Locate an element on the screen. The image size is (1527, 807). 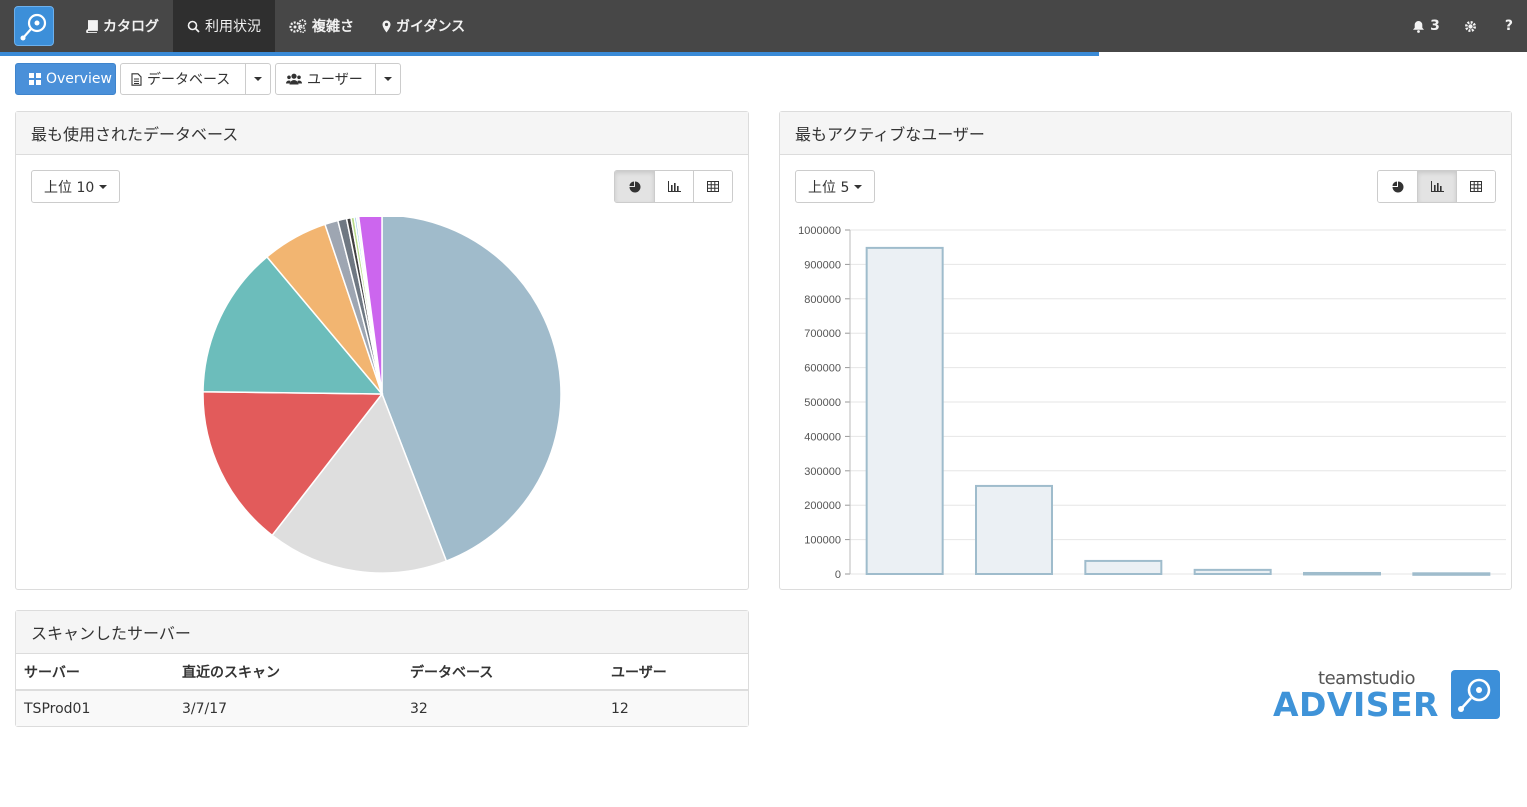
th-large-icon is located at coordinates (35, 79).